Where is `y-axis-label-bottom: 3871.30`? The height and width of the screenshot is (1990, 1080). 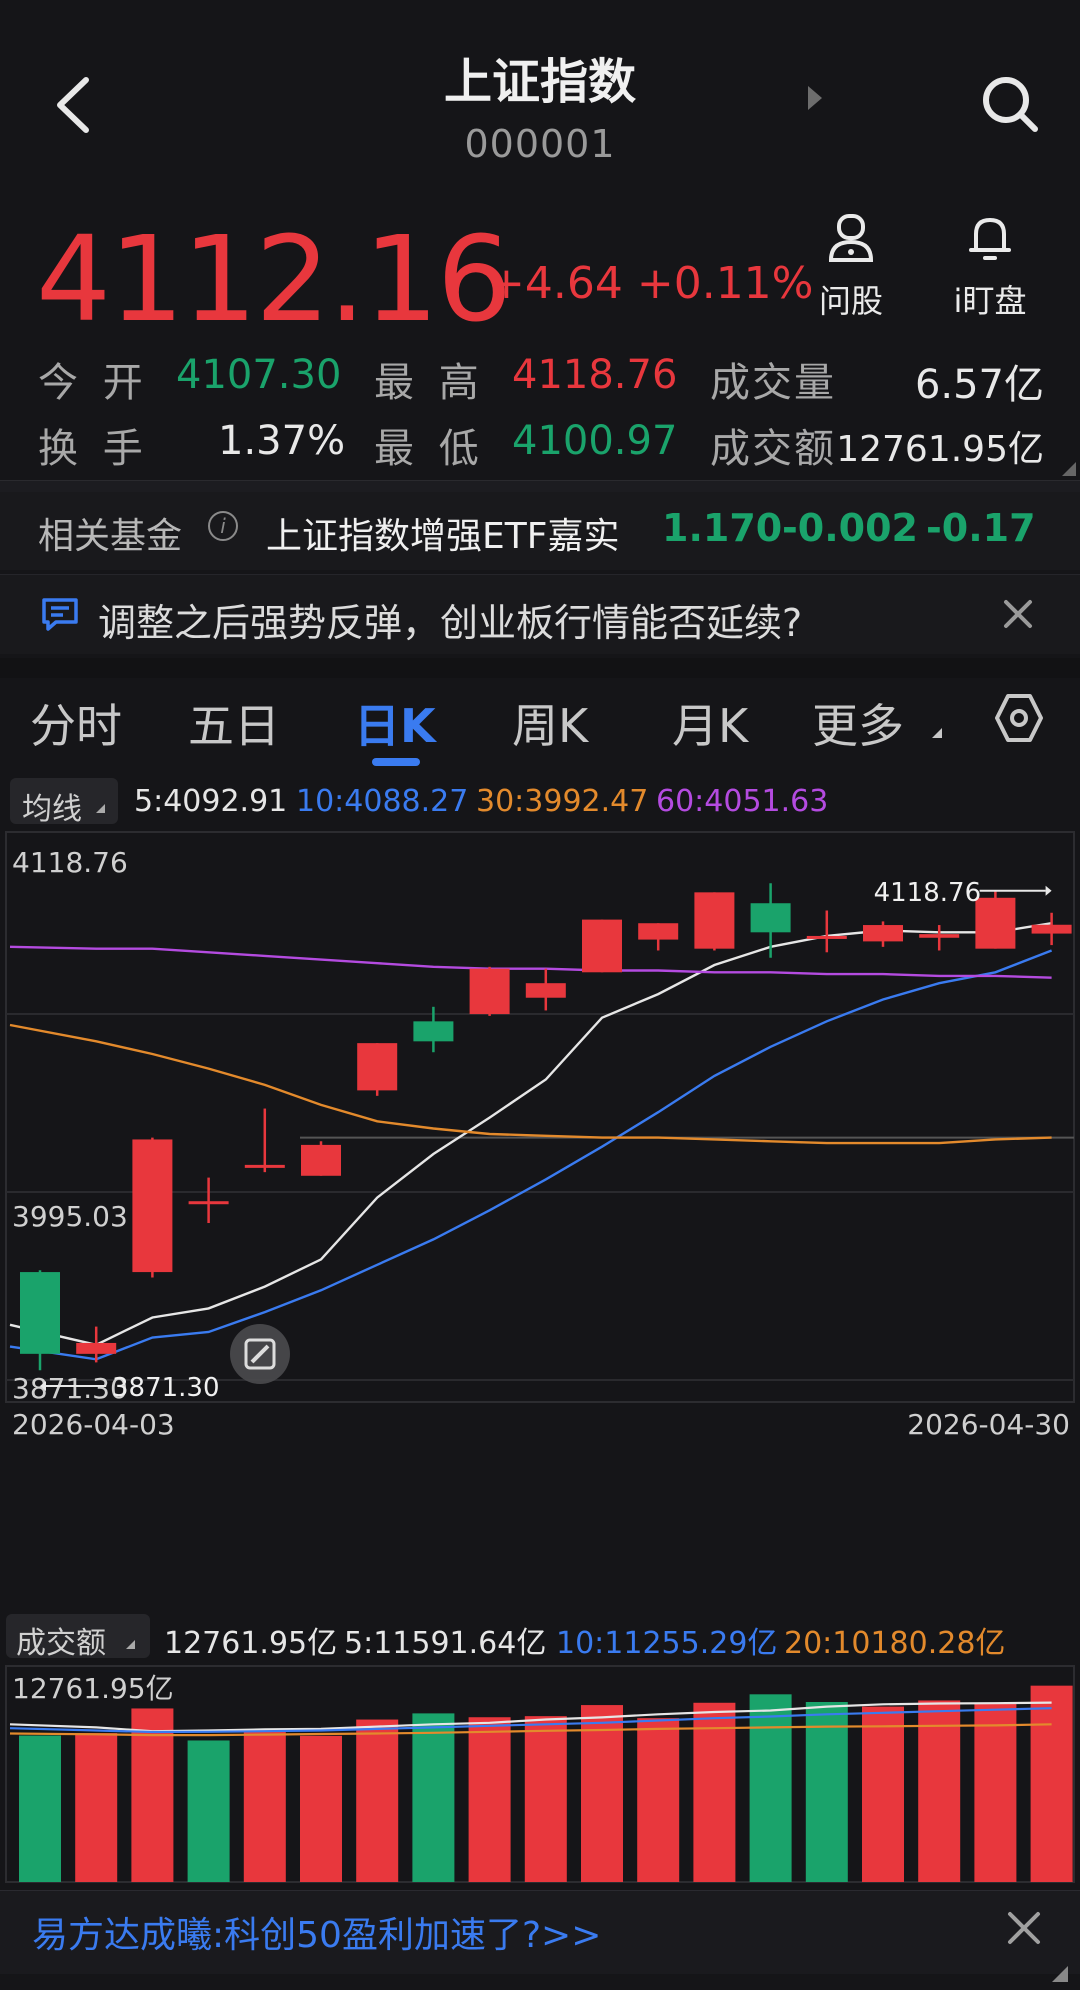
y-axis-label-bottom: 3871.30 is located at coordinates (70, 1388).